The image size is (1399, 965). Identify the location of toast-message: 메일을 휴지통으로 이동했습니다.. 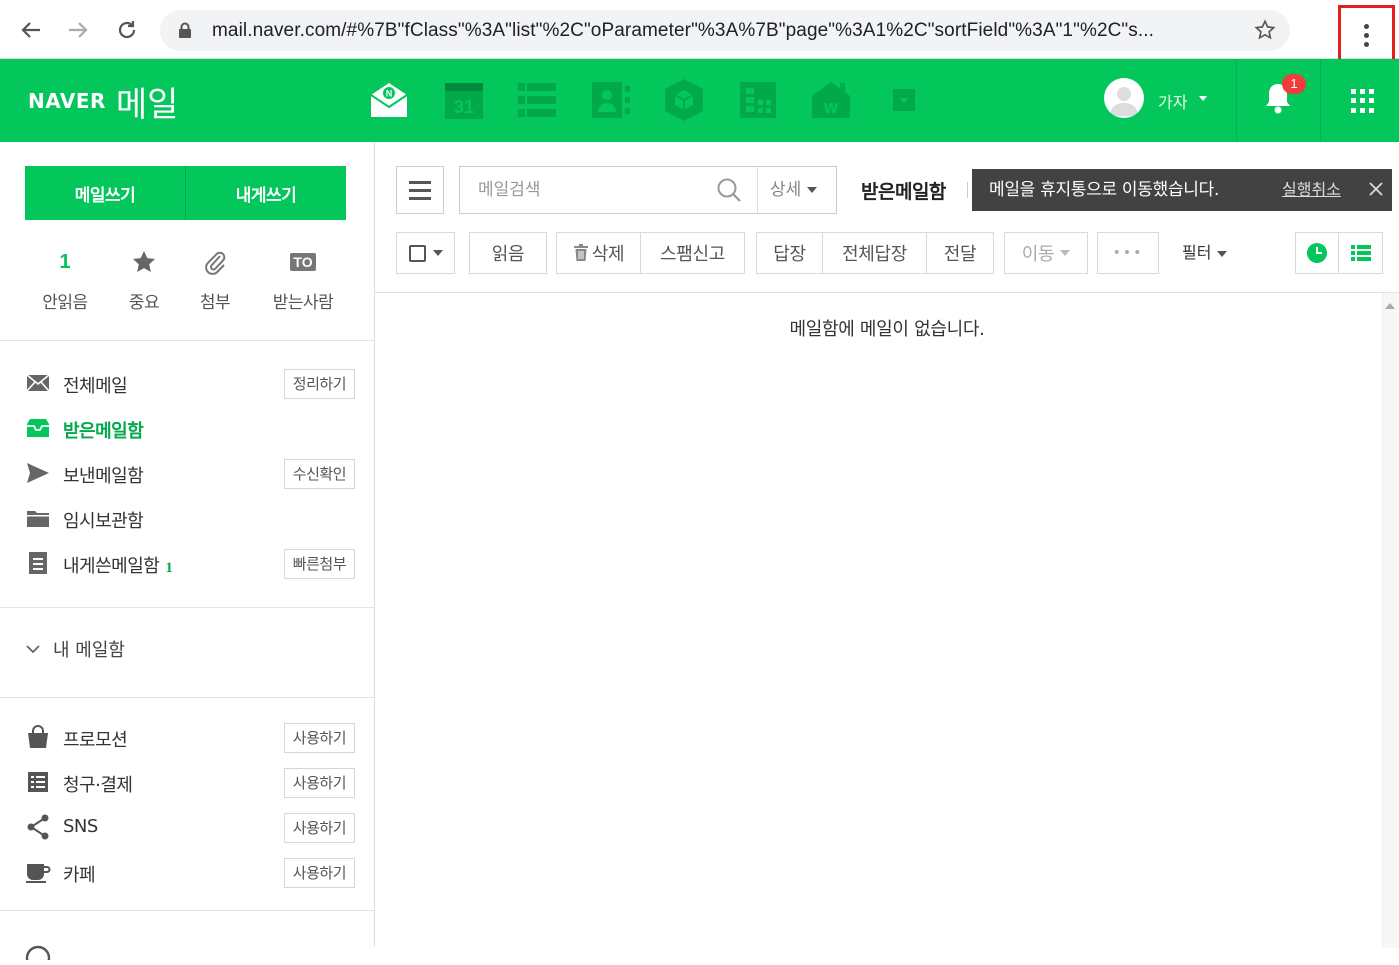
(1104, 190).